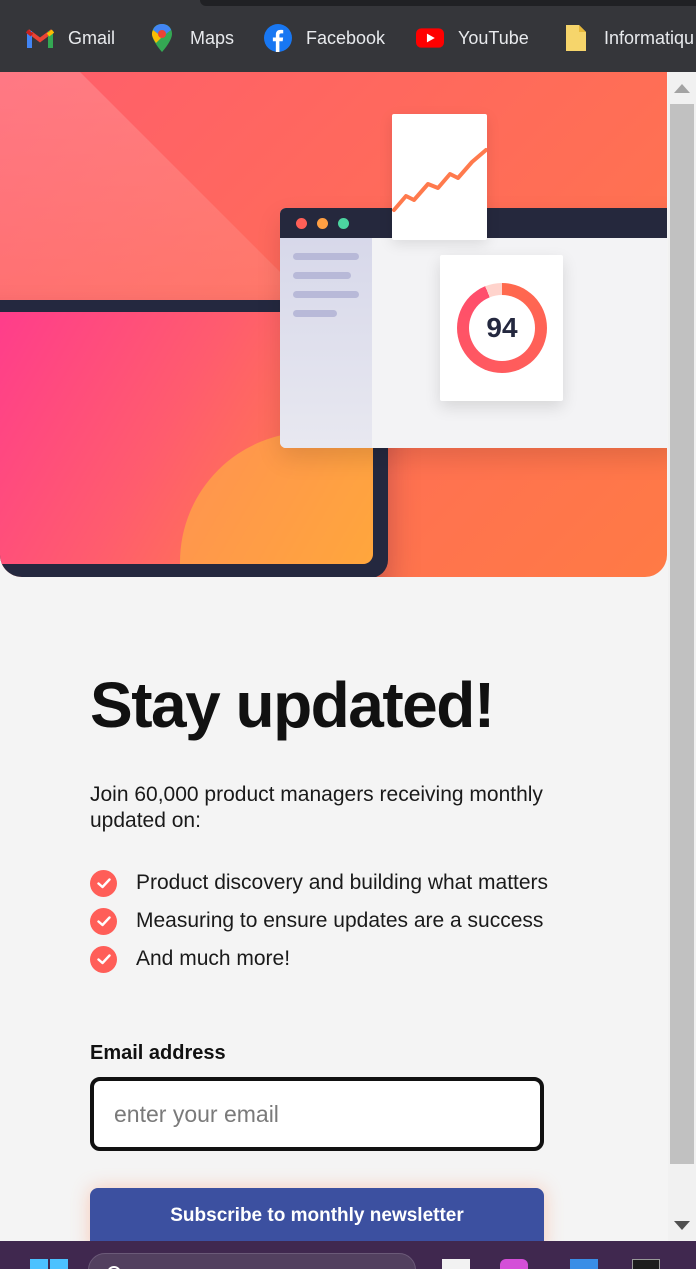  What do you see at coordinates (326, 343) in the screenshot?
I see `browser-illustration-sidebar` at bounding box center [326, 343].